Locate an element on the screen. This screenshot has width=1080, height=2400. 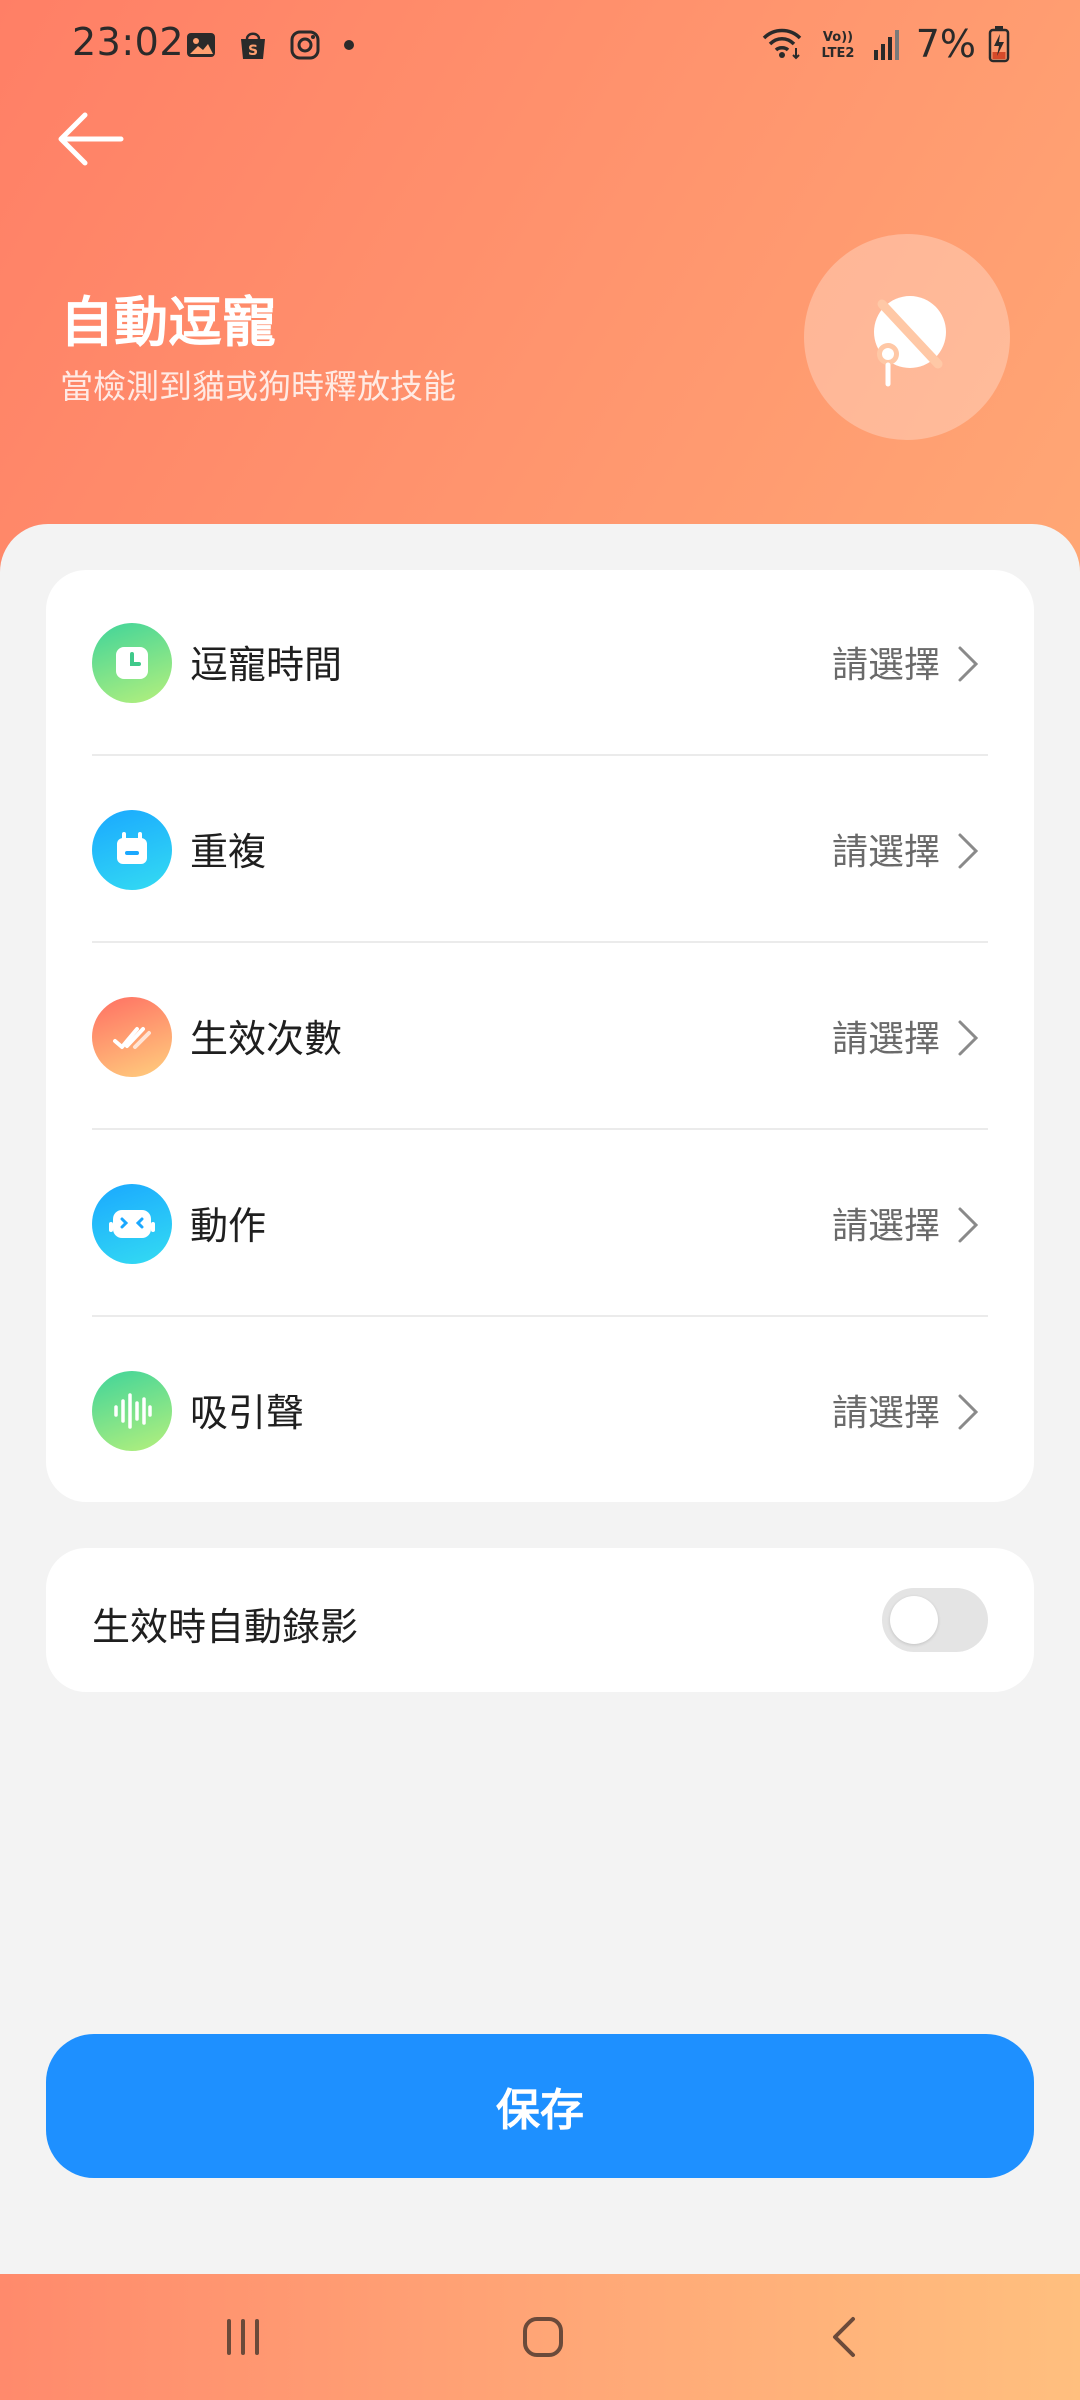
robot-face-icon is located at coordinates (132, 1224).